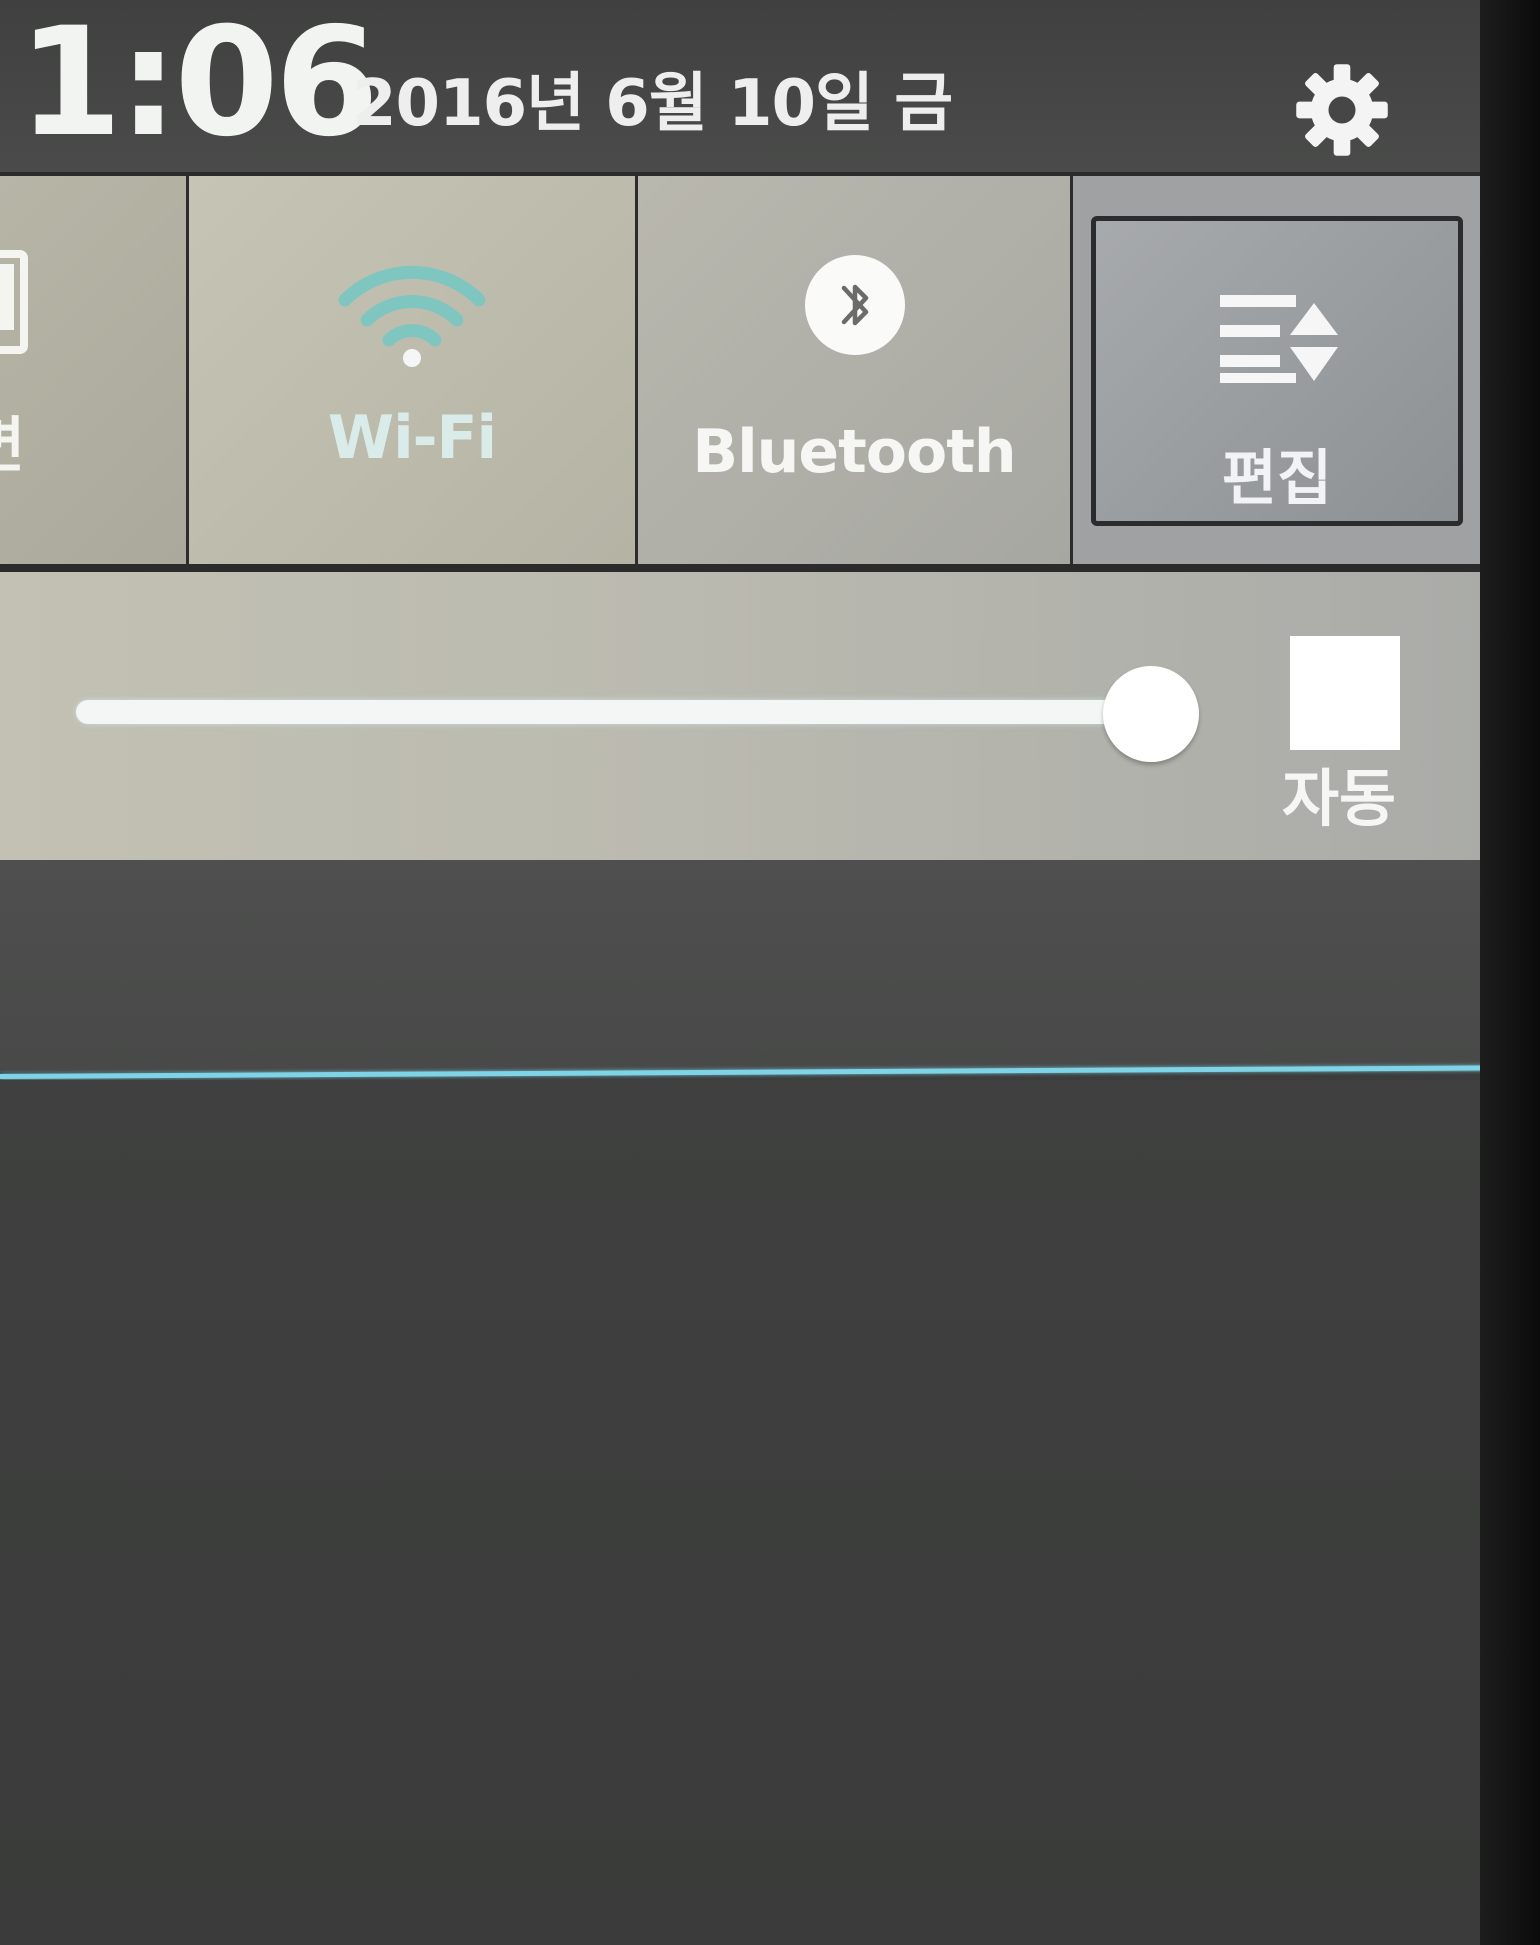  What do you see at coordinates (413, 370) in the screenshot?
I see `quick-tile-wifi: Wi-Fi` at bounding box center [413, 370].